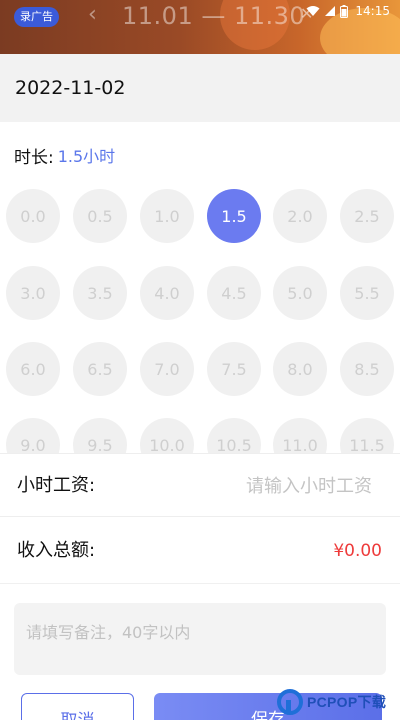  I want to click on total-income-value: ¥0.00, so click(357, 551).